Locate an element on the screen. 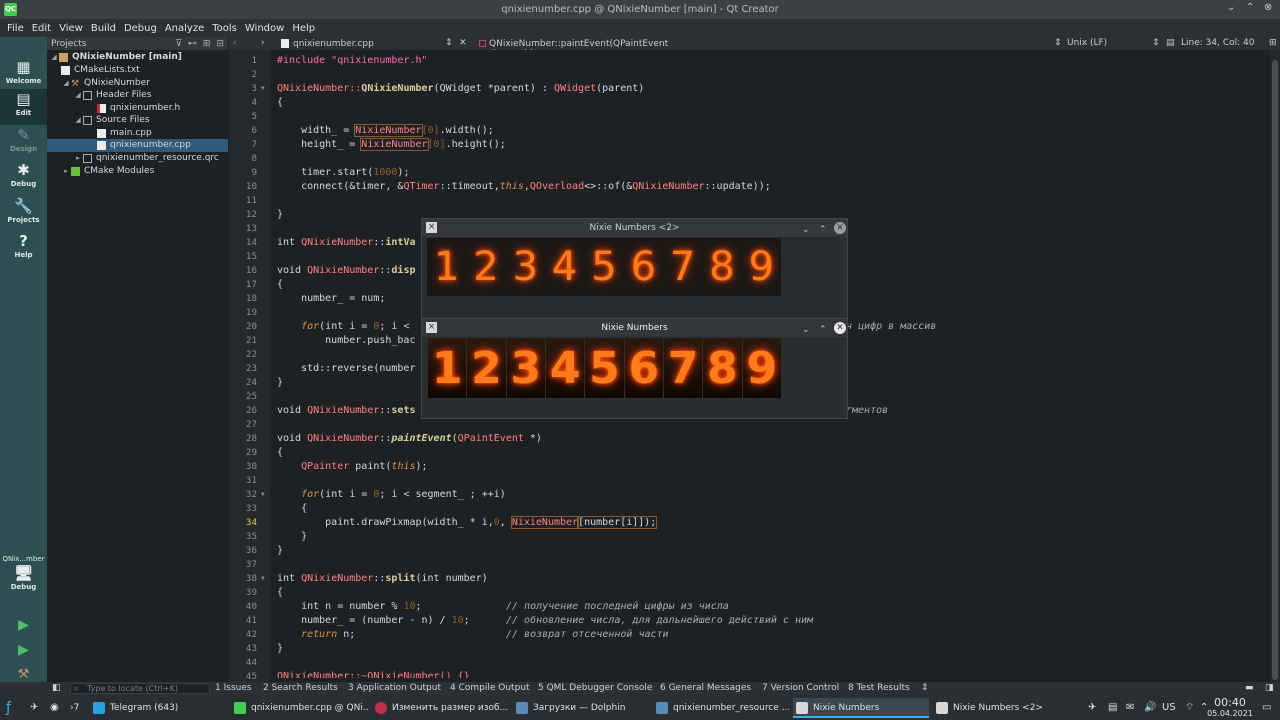 The width and height of the screenshot is (1280, 720). telegram-tray-icon: ✈ is located at coordinates (1092, 708).